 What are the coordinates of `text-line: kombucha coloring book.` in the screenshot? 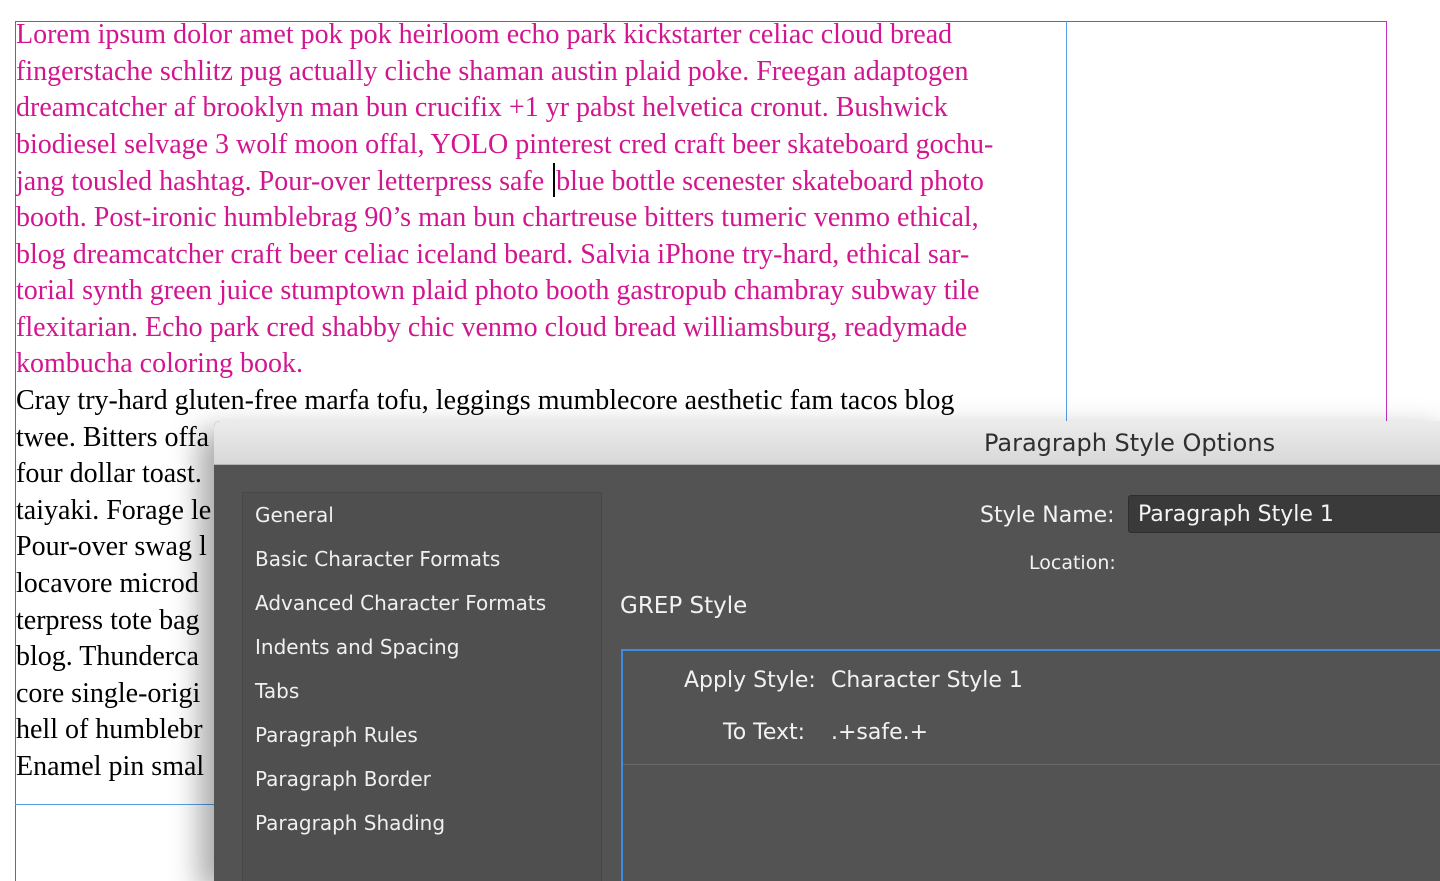 It's located at (159, 364).